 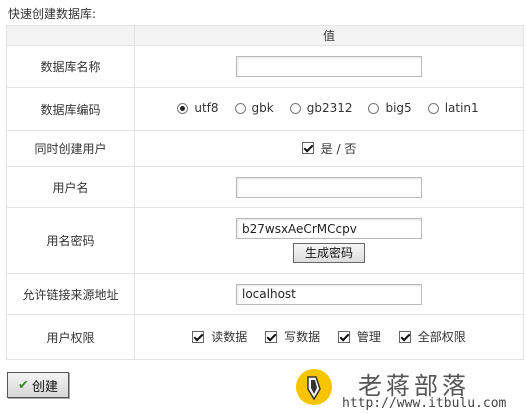 I want to click on privilege-read: 读数据, so click(x=219, y=336).